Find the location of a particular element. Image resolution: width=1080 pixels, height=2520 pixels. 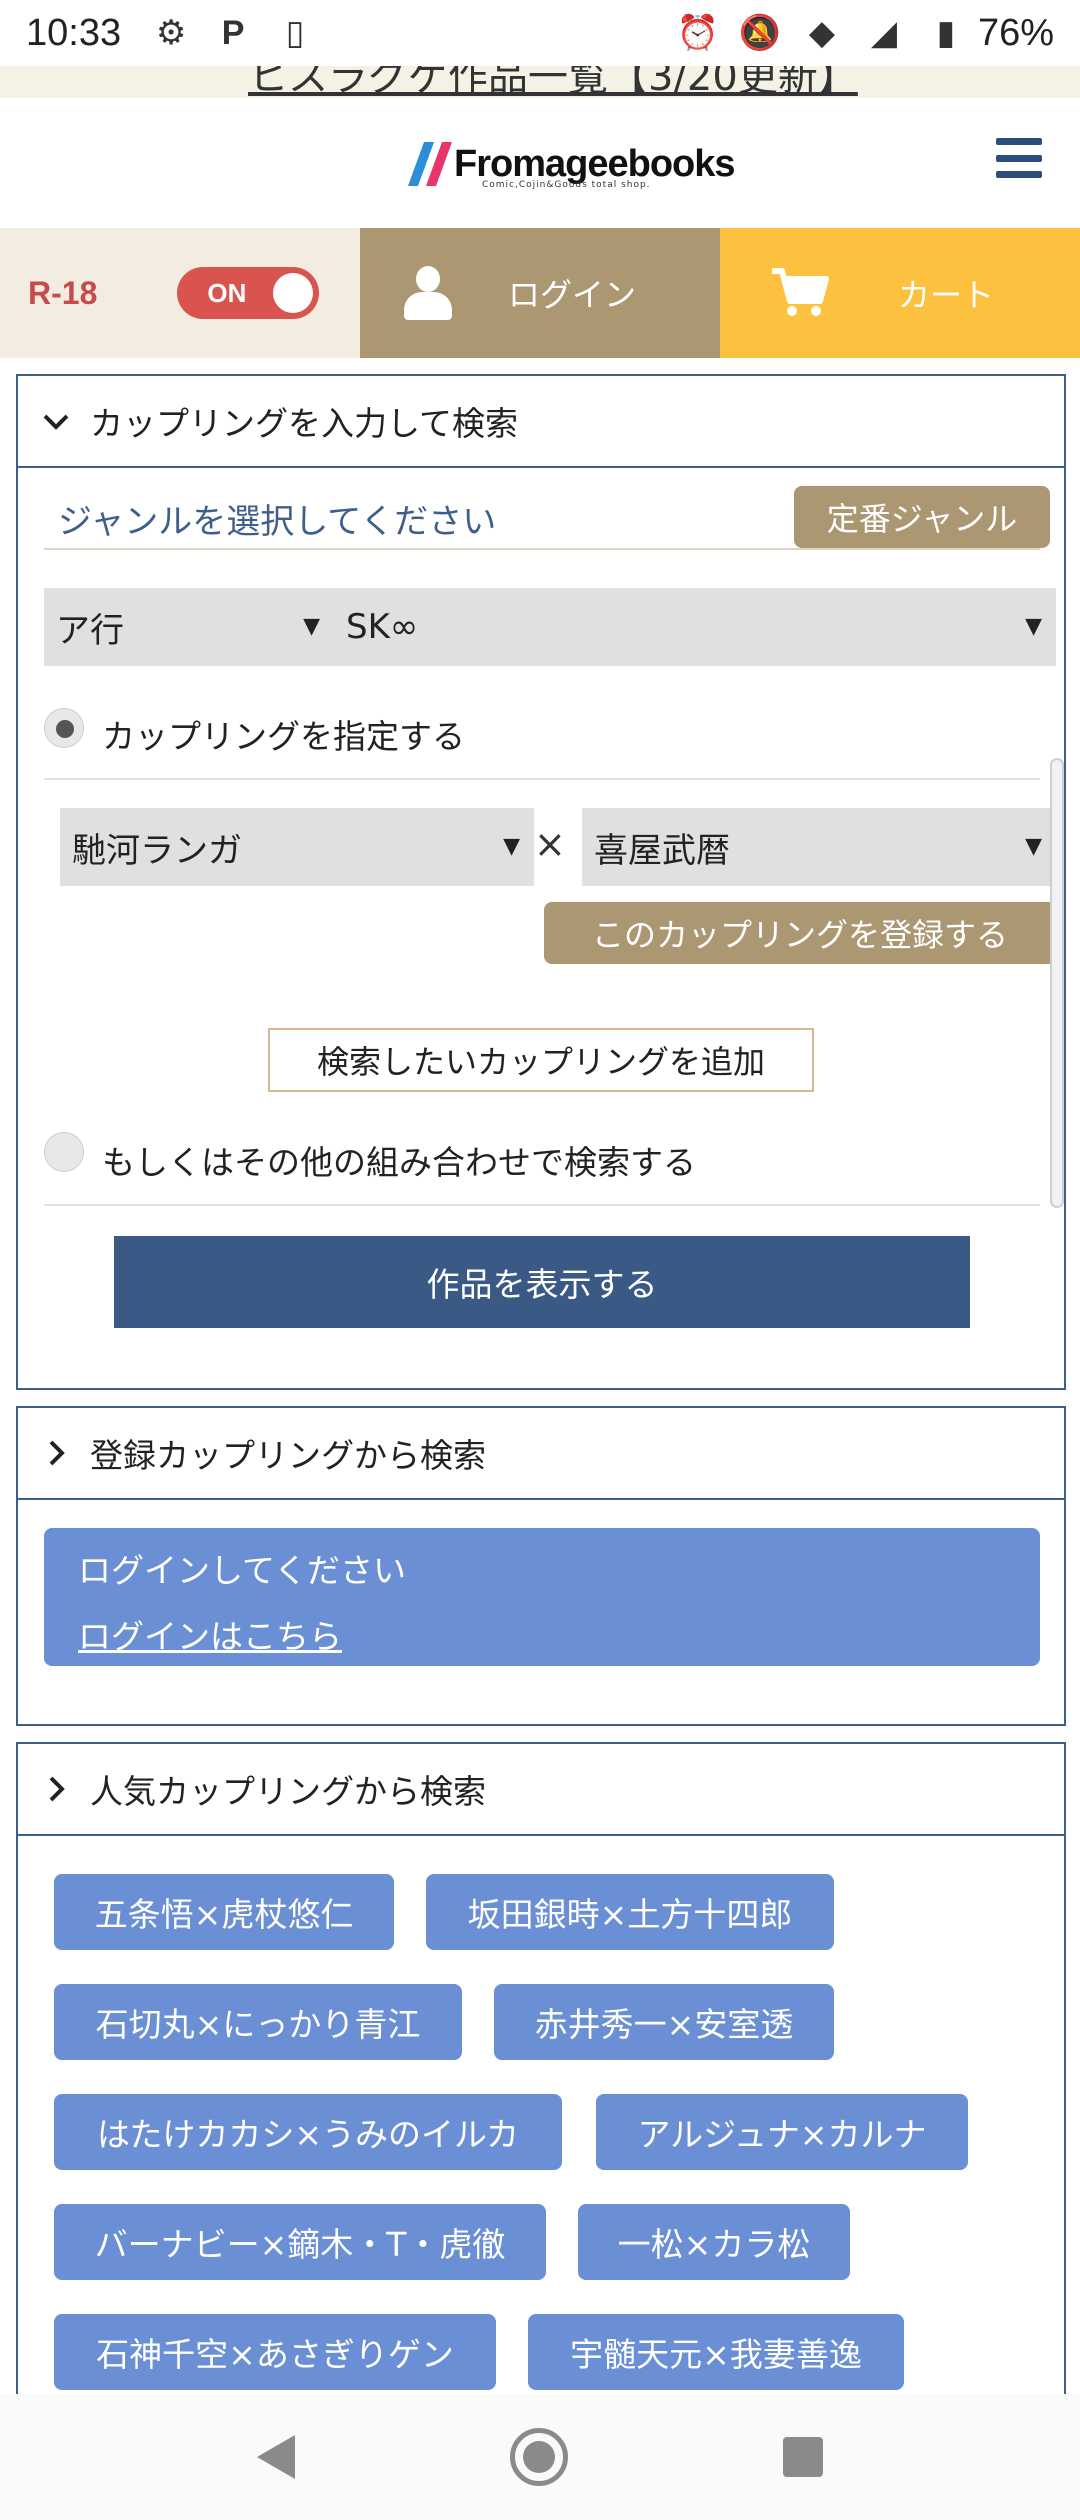

other-combination-radio is located at coordinates (64, 1152).